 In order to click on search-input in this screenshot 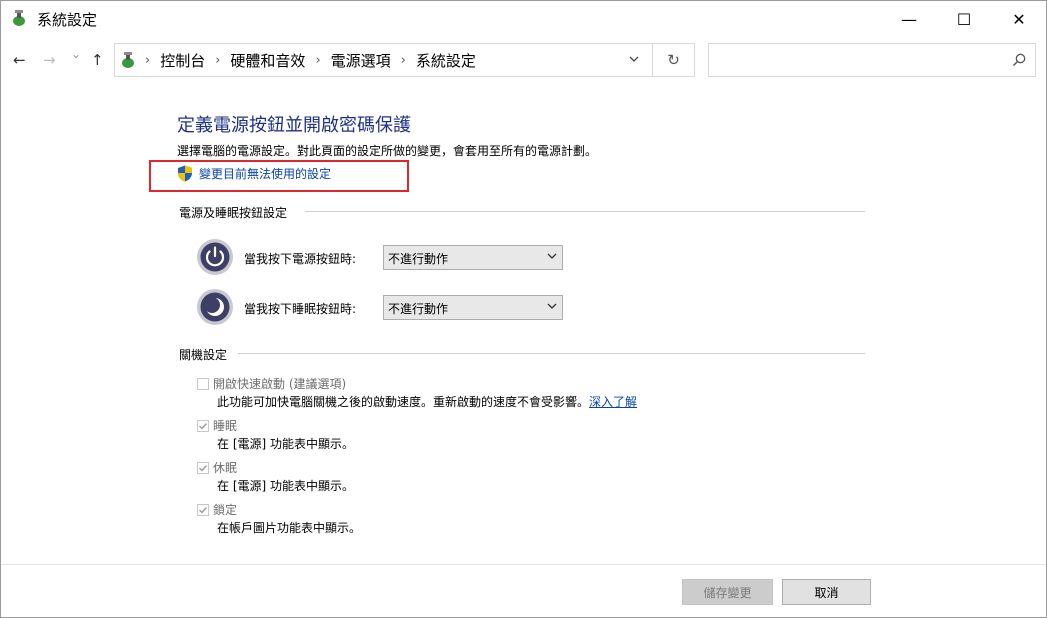, I will do `click(860, 61)`.